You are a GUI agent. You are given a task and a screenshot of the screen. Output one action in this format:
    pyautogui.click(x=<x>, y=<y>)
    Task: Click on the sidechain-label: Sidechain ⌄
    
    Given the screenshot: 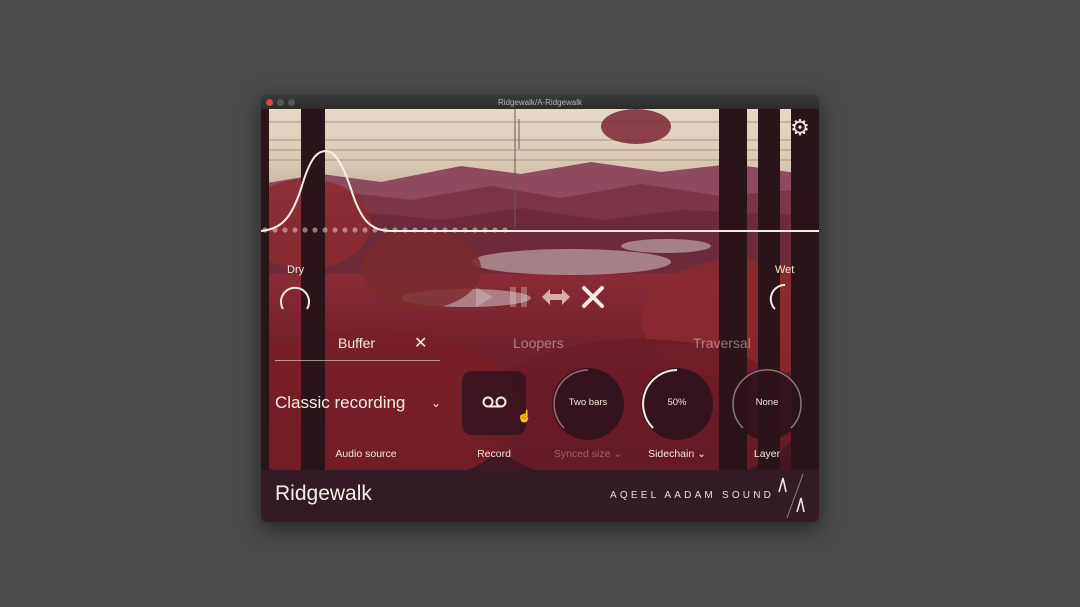 What is the action you would take?
    pyautogui.click(x=677, y=454)
    